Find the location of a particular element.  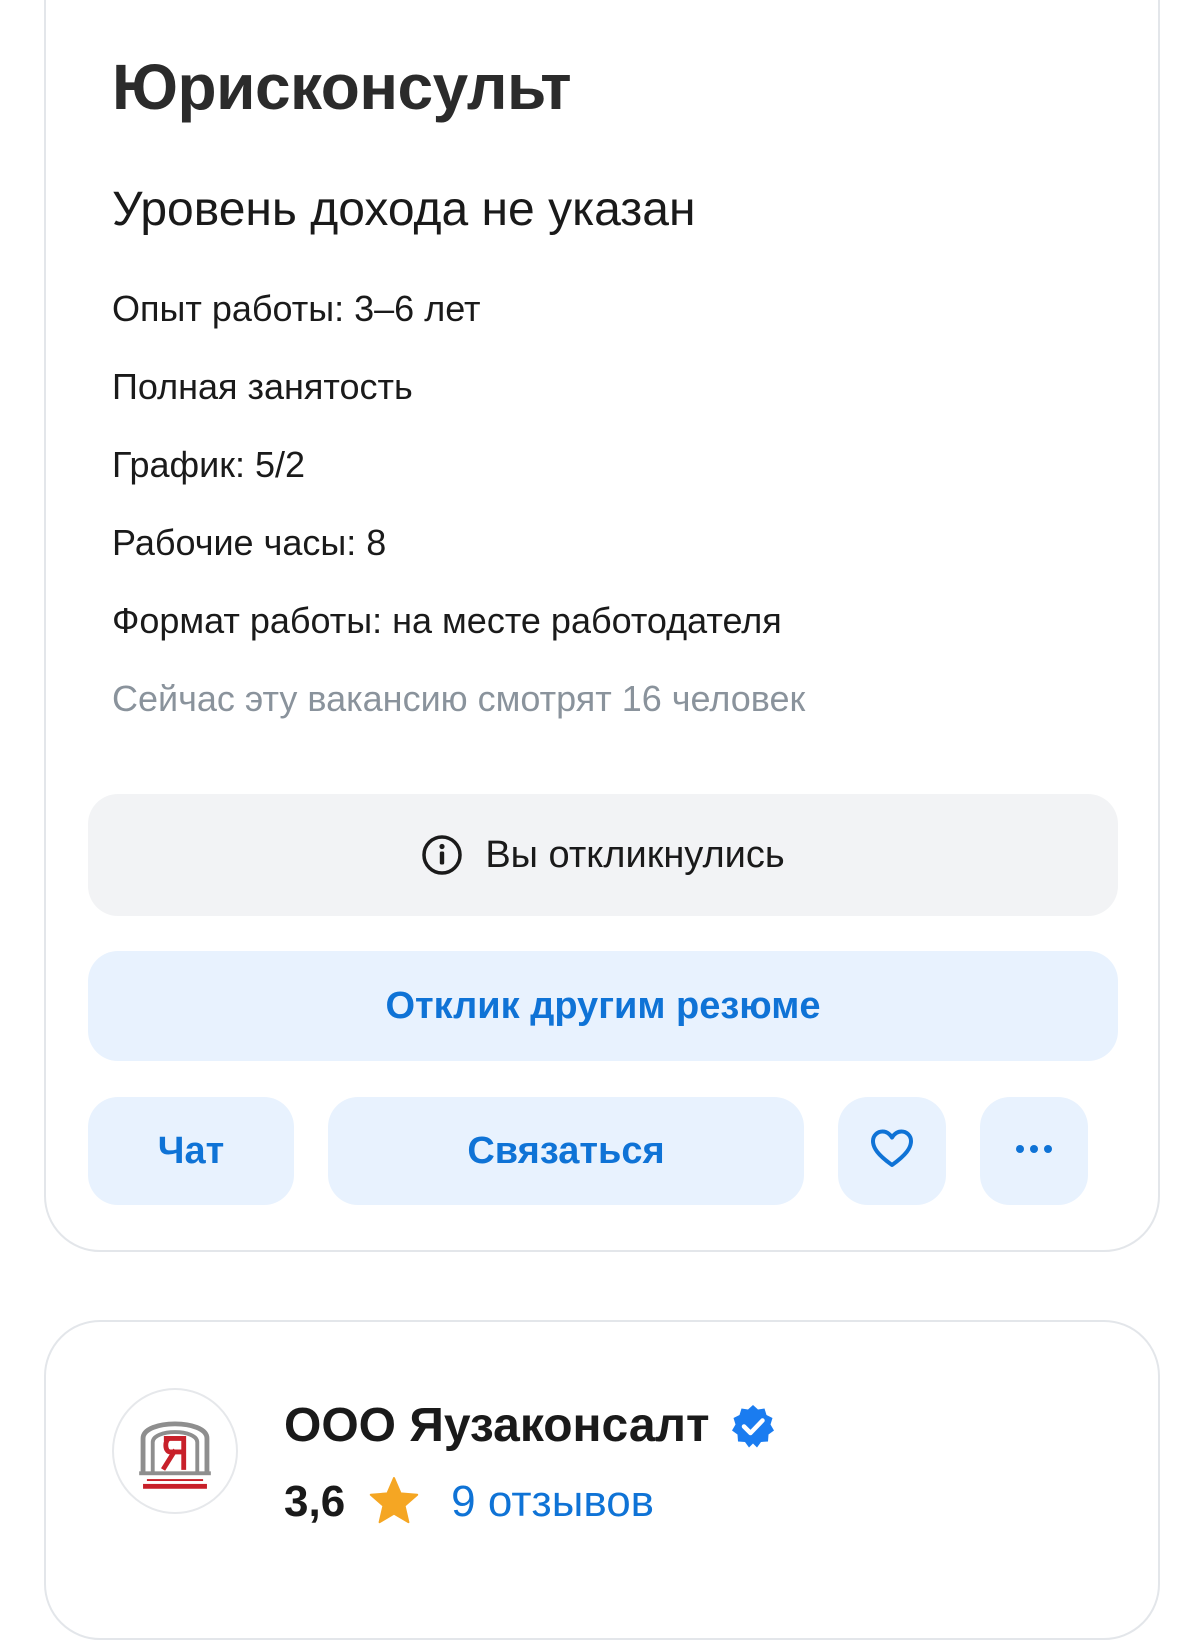

info-icon is located at coordinates (442, 855).